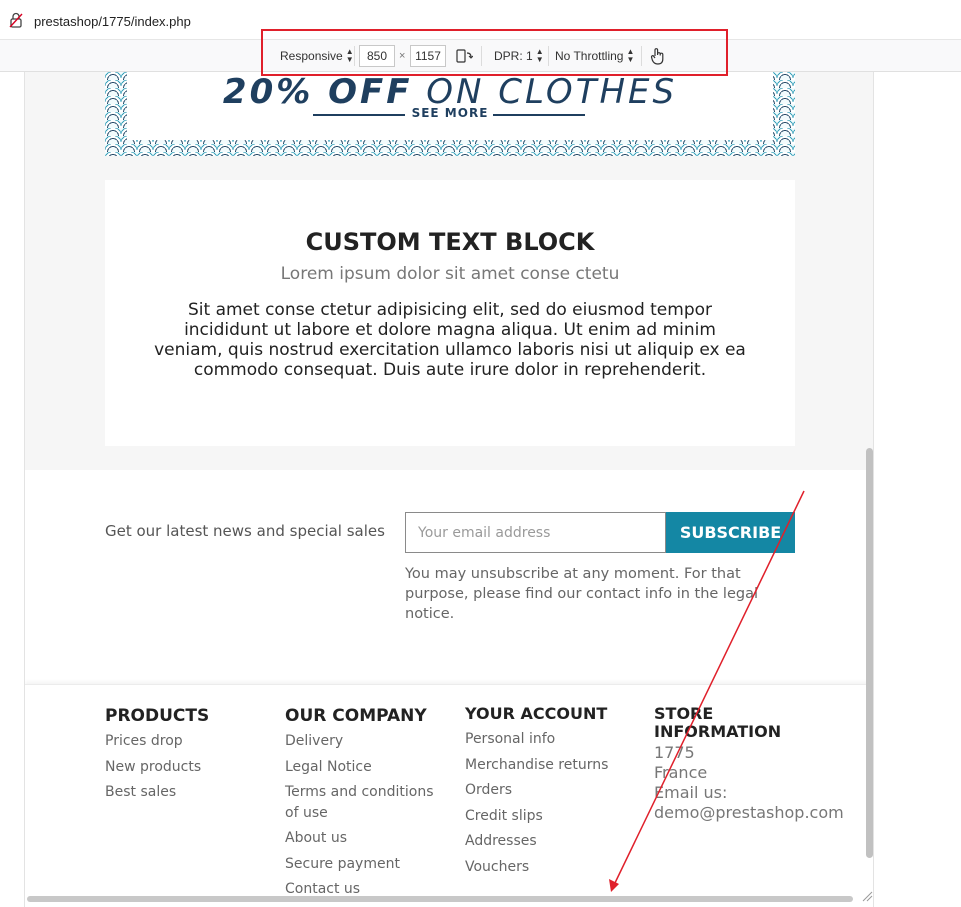  What do you see at coordinates (450, 242) in the screenshot?
I see `custom-text-title: CUSTOM TEXT BLOCK` at bounding box center [450, 242].